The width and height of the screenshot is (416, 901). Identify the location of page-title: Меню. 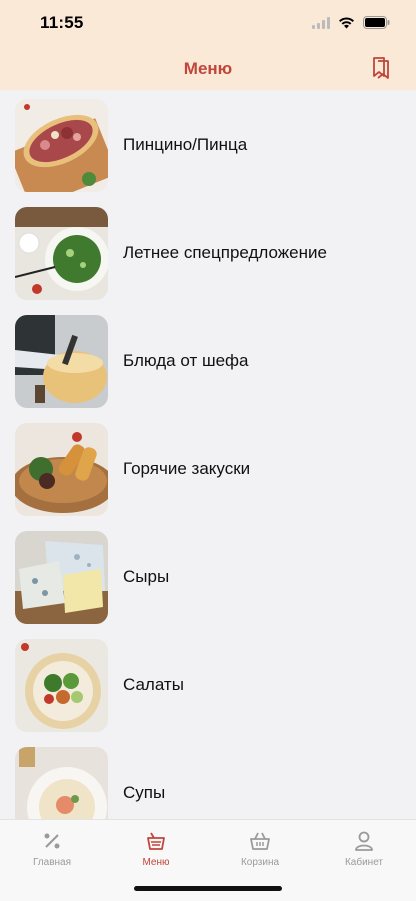
(208, 68).